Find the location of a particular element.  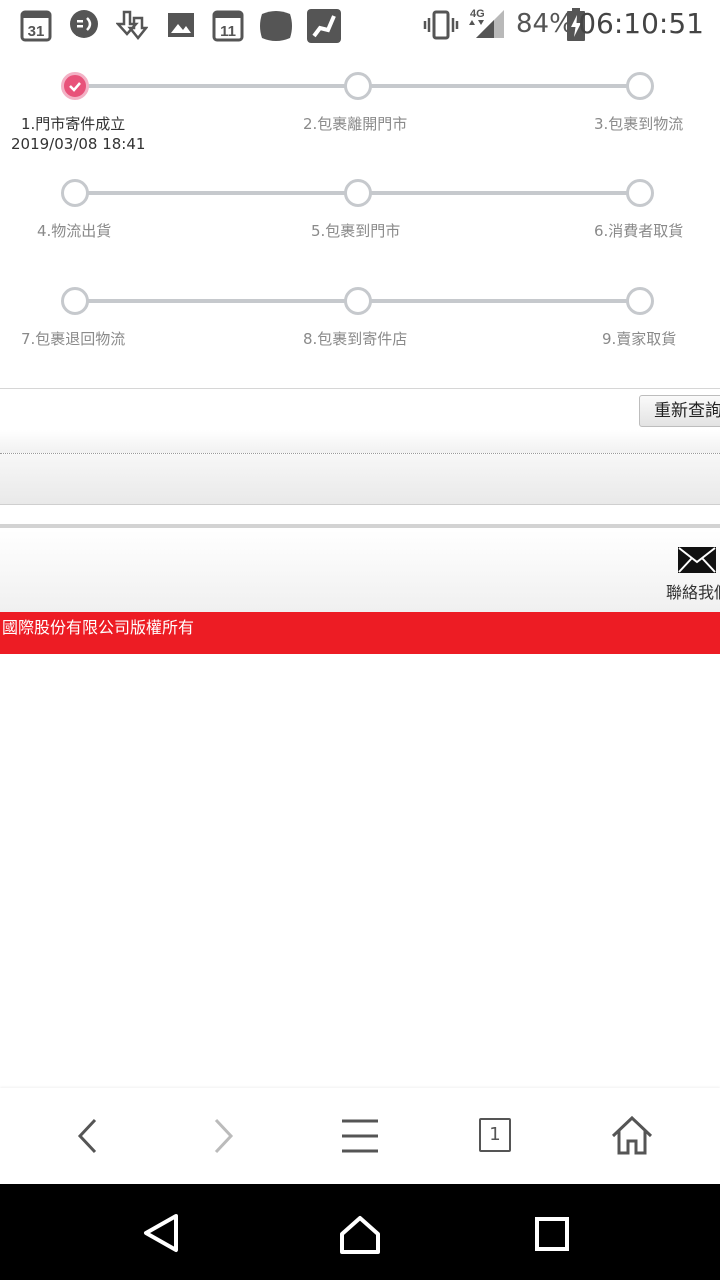

status-bar: 31 11 4G 84% 06:10:51 is located at coordinates (360, 26).